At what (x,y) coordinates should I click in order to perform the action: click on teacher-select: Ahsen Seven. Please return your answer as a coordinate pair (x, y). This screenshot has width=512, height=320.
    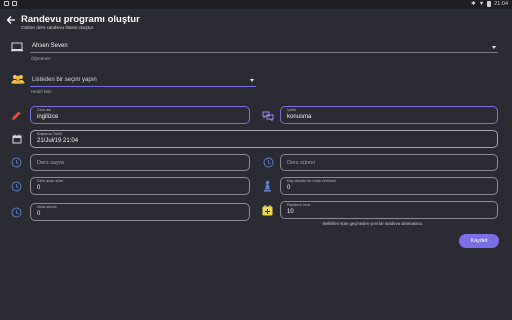
    Looking at the image, I should click on (264, 46).